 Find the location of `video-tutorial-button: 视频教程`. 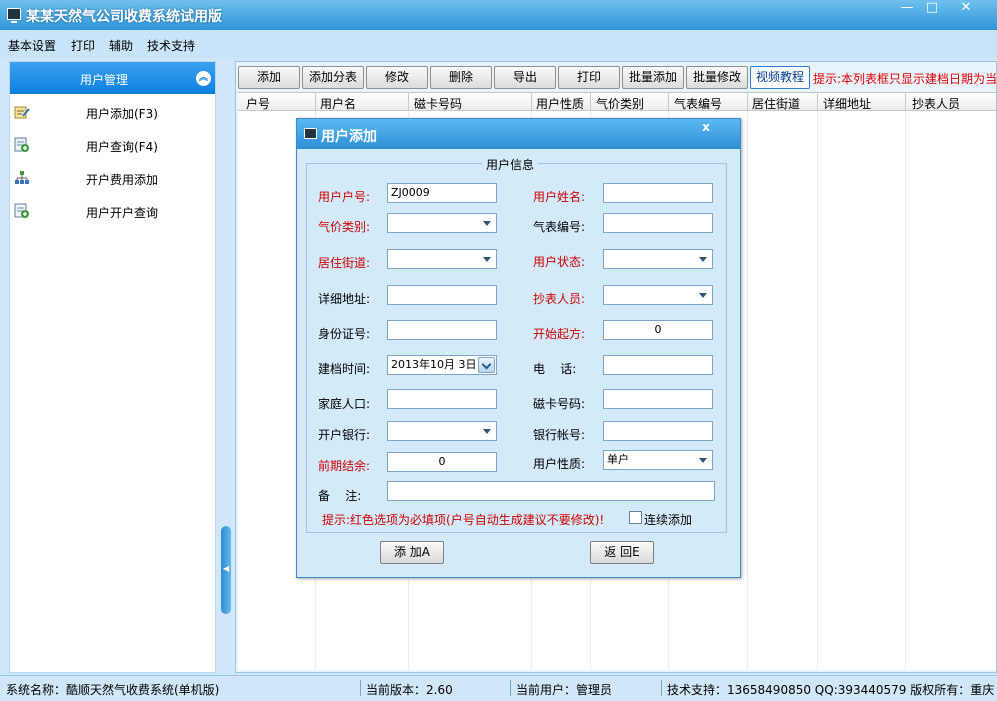

video-tutorial-button: 视频教程 is located at coordinates (780, 77).